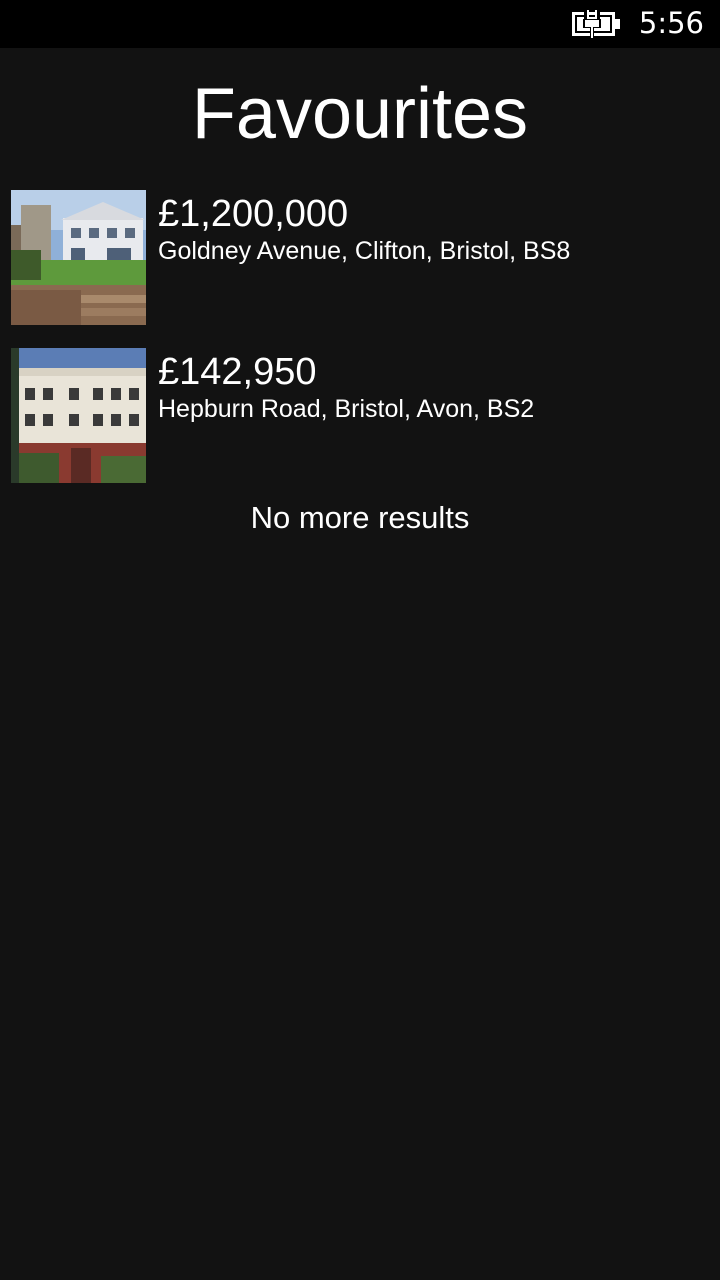  Describe the element at coordinates (78, 415) in the screenshot. I see `listing-thumbnail-apartment` at that location.